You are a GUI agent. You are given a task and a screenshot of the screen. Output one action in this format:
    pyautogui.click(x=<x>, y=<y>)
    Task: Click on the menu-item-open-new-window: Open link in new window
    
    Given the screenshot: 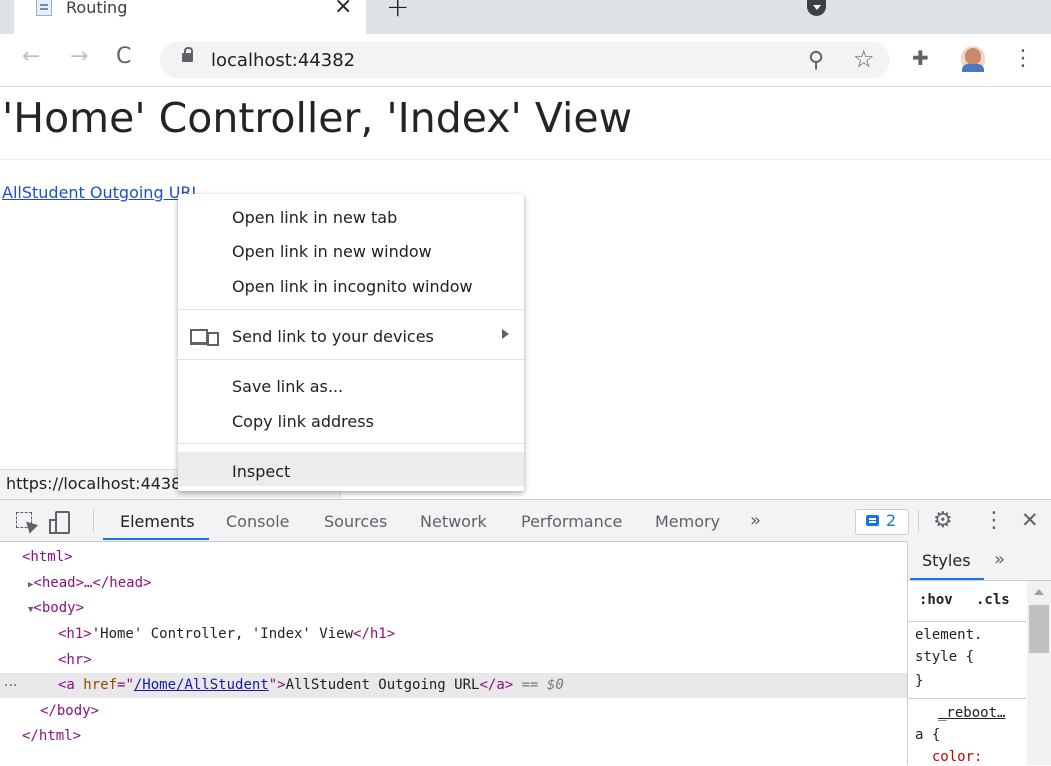 What is the action you would take?
    pyautogui.click(x=332, y=251)
    